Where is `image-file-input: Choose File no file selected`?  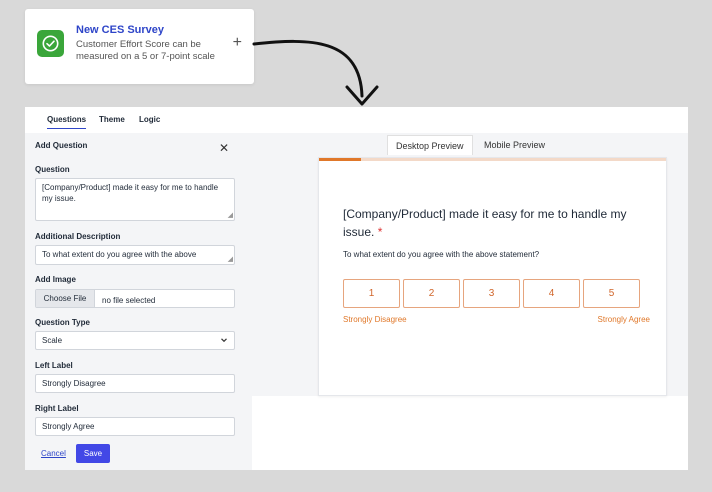 image-file-input: Choose File no file selected is located at coordinates (135, 298).